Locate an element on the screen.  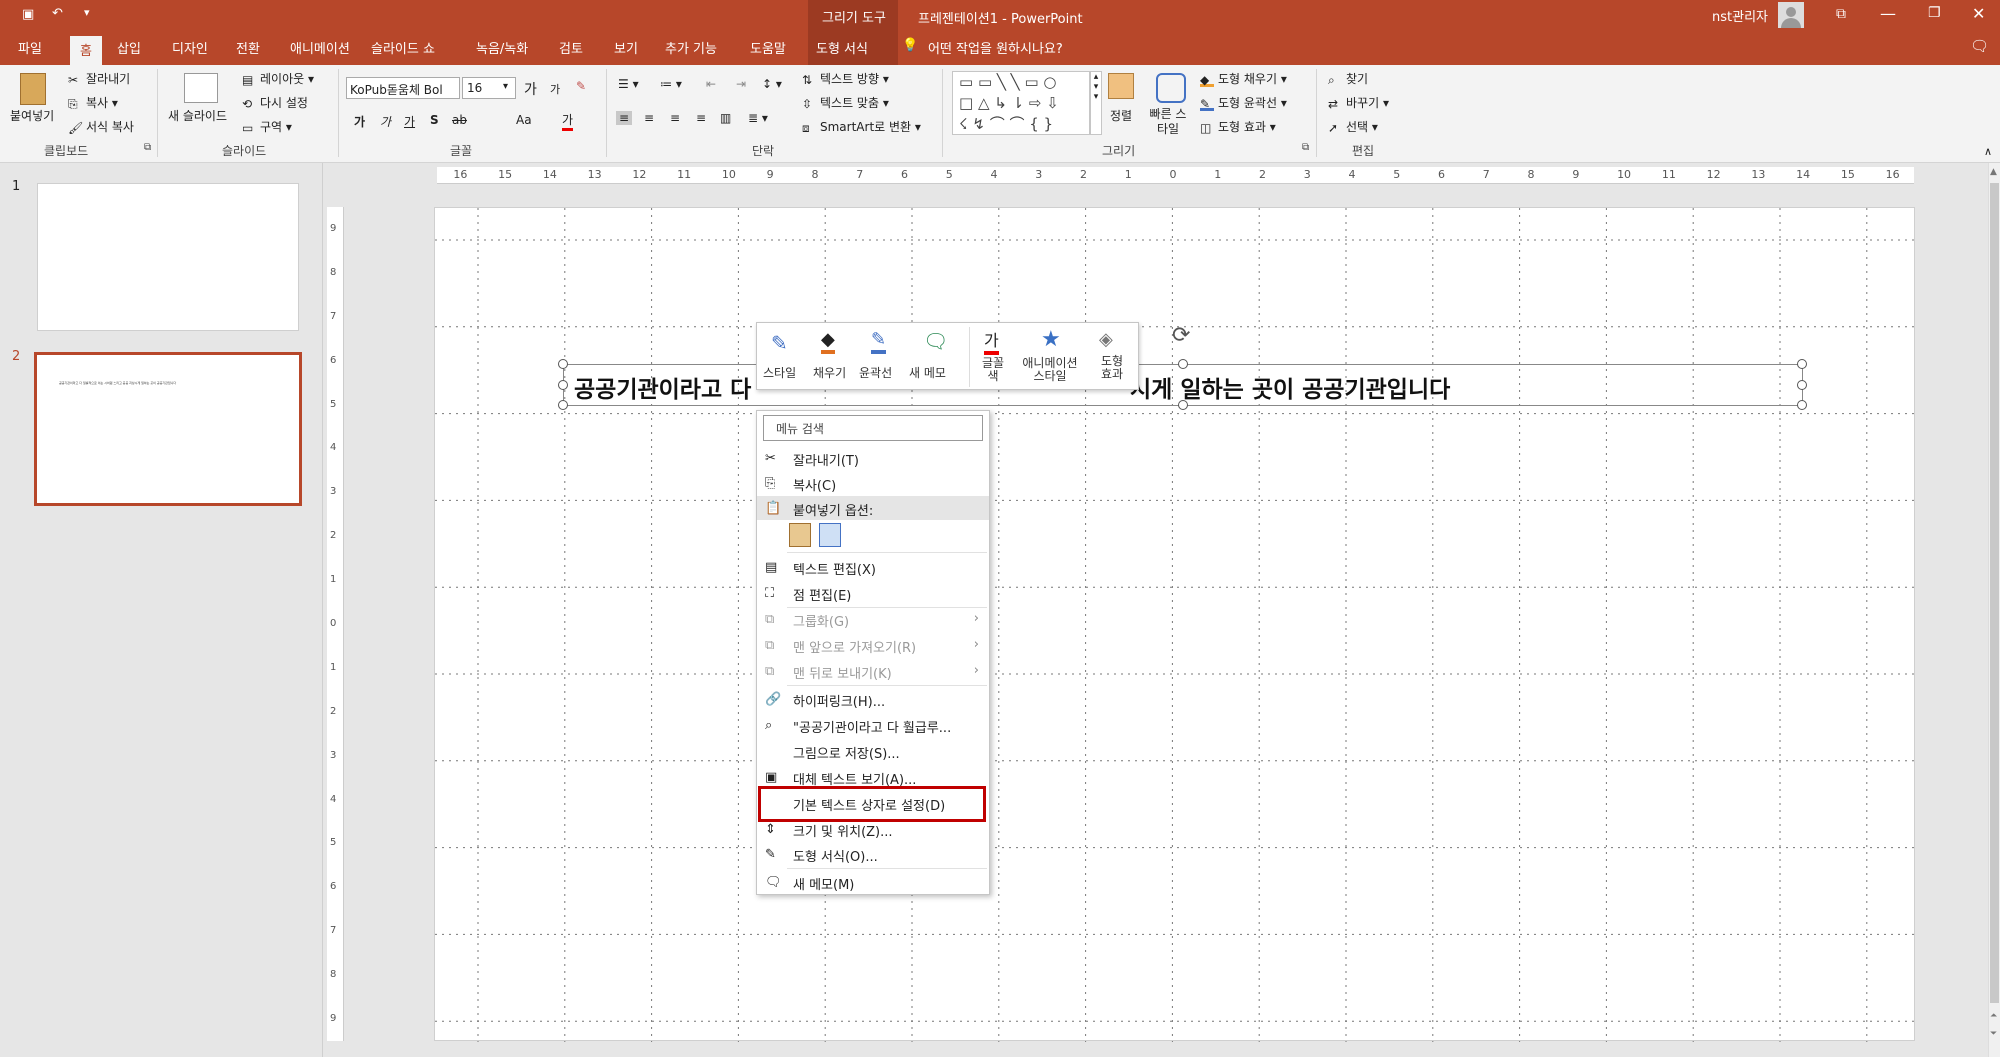
menu-item-group: ⧉ 그룹화(G) › is located at coordinates (873, 619).